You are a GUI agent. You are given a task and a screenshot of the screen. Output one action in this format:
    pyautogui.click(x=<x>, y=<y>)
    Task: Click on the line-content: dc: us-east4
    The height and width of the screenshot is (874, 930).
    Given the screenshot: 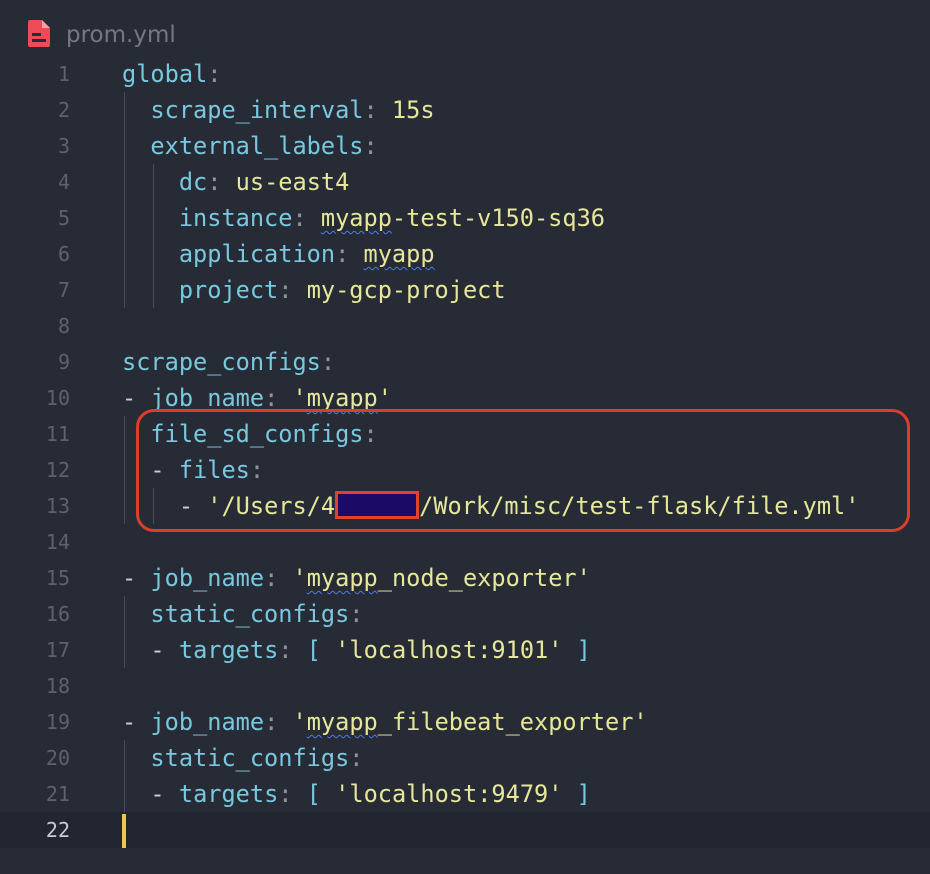 What is the action you would take?
    pyautogui.click(x=264, y=182)
    